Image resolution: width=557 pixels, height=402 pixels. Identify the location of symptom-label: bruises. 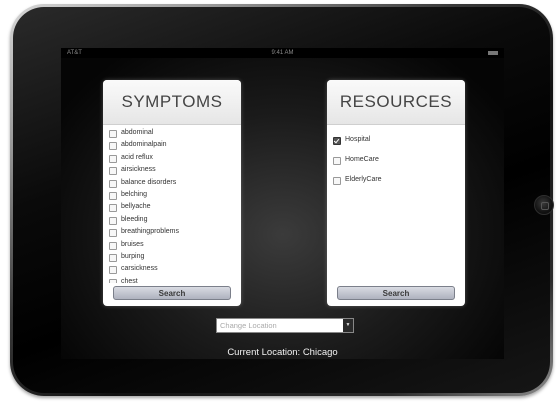
(132, 244).